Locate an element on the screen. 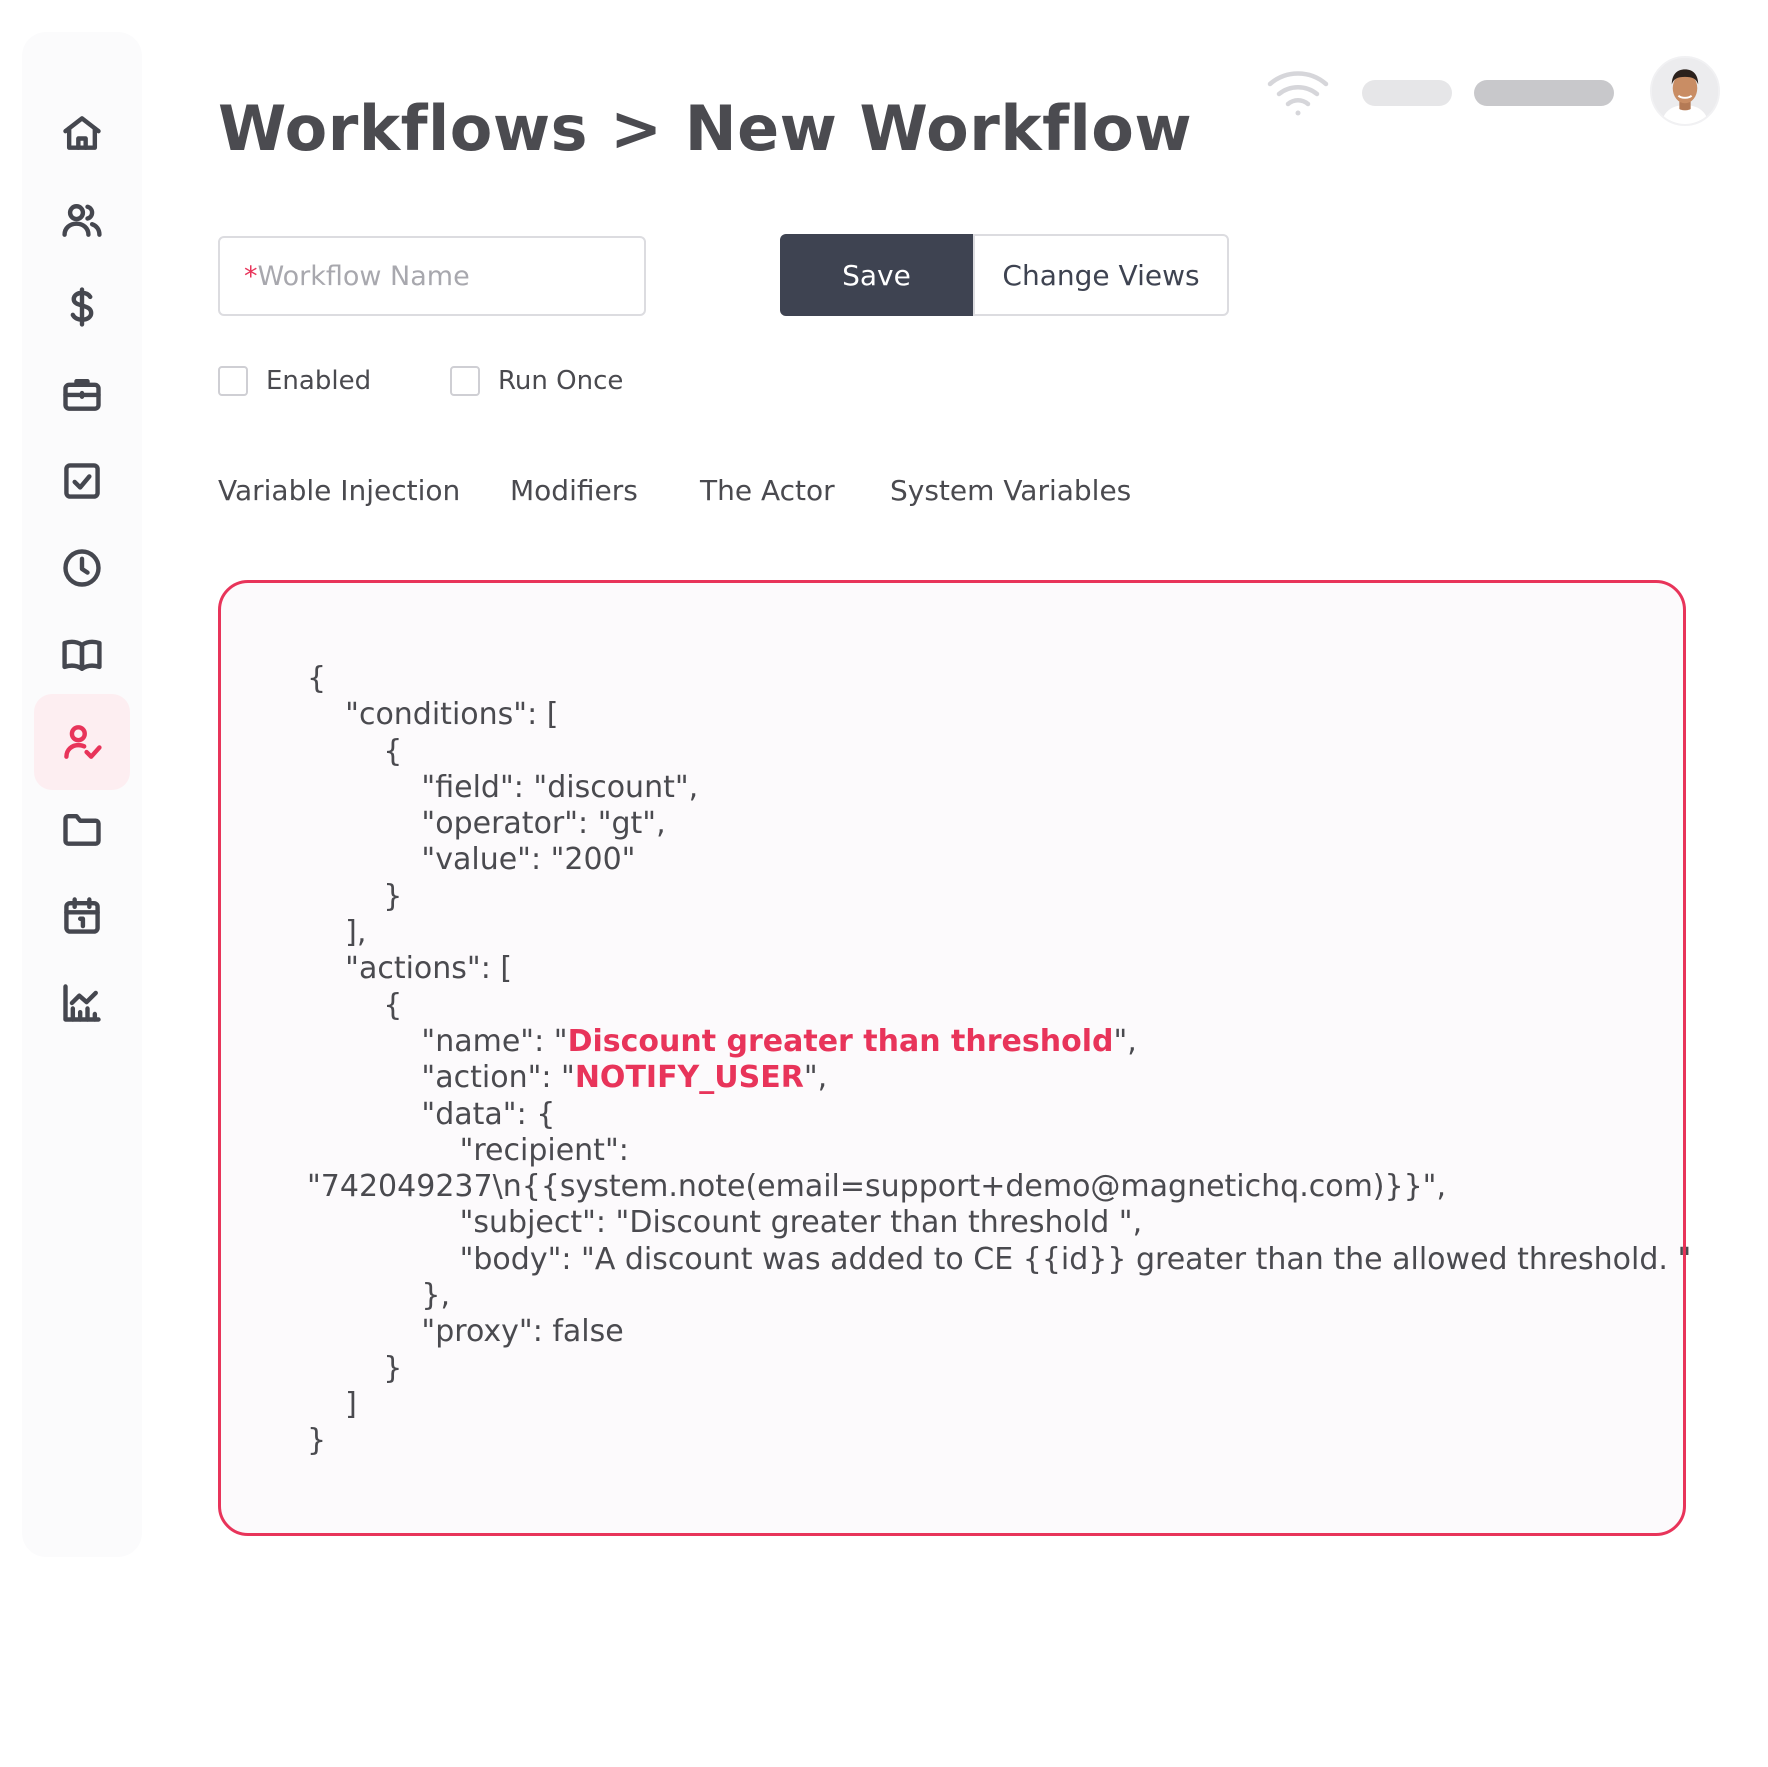 This screenshot has width=1768, height=1767. dollar-icon is located at coordinates (82, 307).